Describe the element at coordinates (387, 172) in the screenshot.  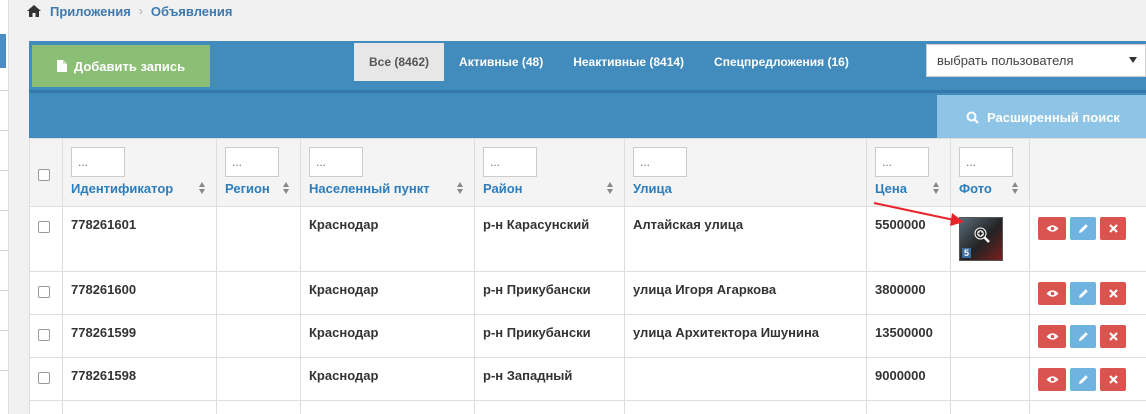
I see `column-header-city: Населенный пункт` at that location.